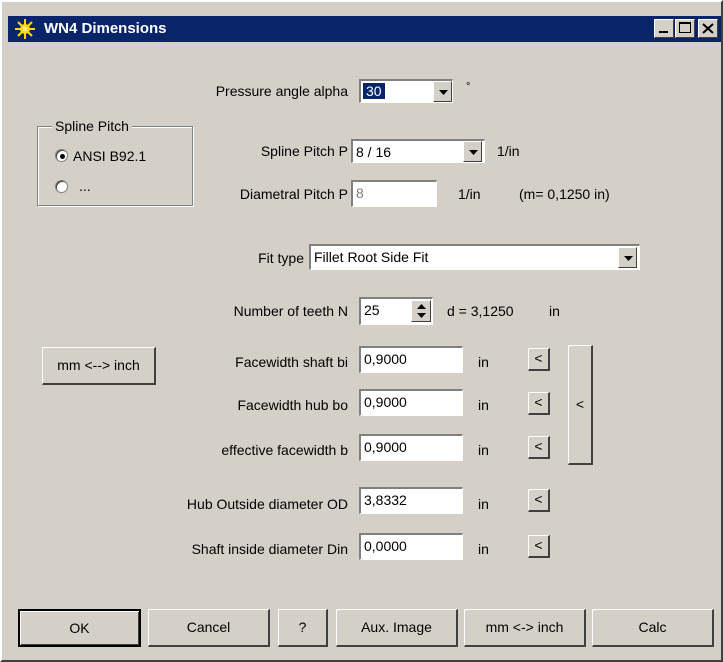  What do you see at coordinates (281, 91) in the screenshot?
I see `pressure-angle-label: Pressure angle alpha` at bounding box center [281, 91].